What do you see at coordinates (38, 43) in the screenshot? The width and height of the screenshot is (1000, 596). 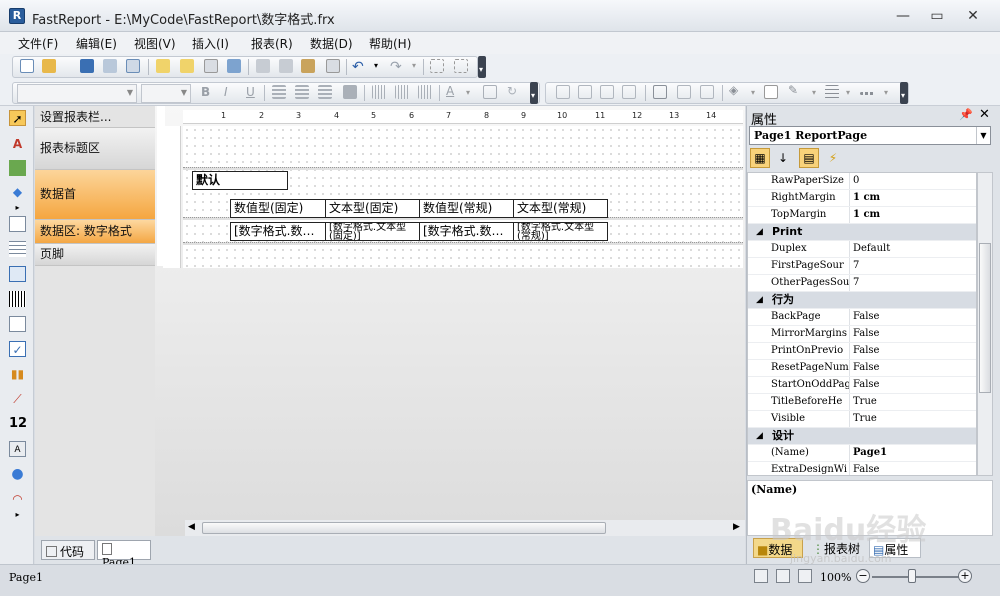 I see `menu-file: 文件(F)` at bounding box center [38, 43].